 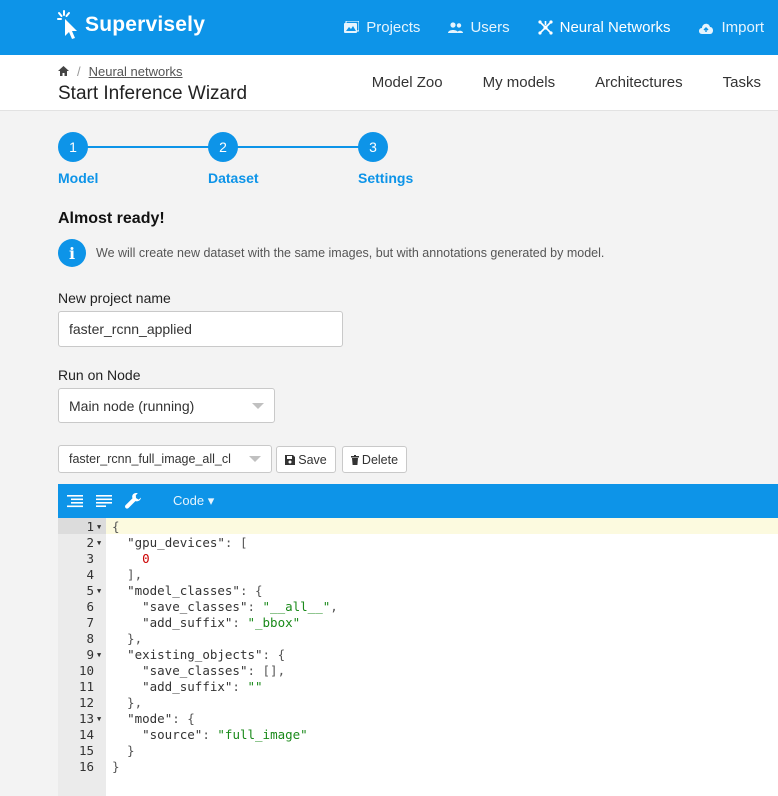 What do you see at coordinates (148, 147) in the screenshot?
I see `step-connector` at bounding box center [148, 147].